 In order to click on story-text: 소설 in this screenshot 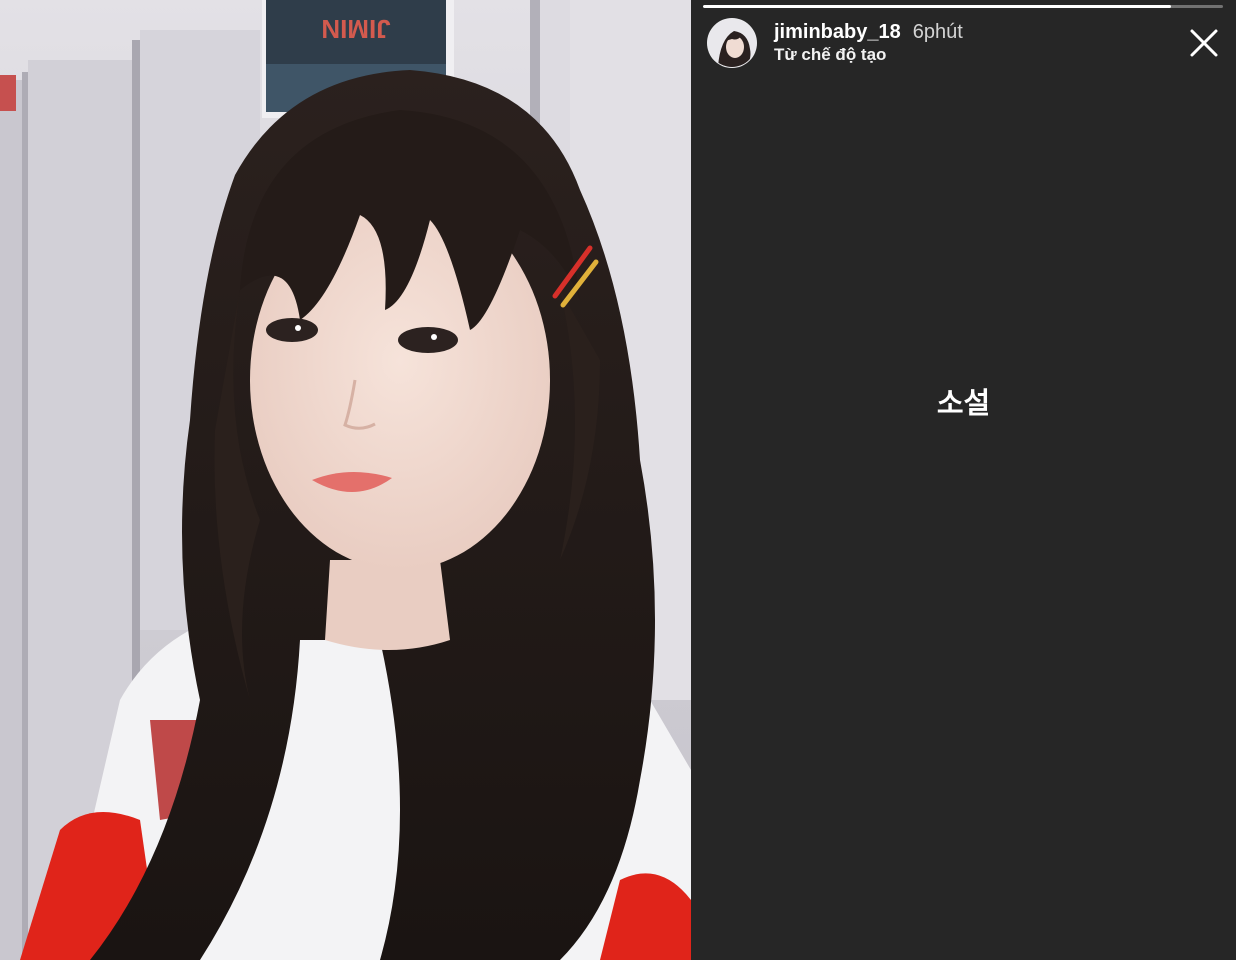, I will do `click(963, 403)`.